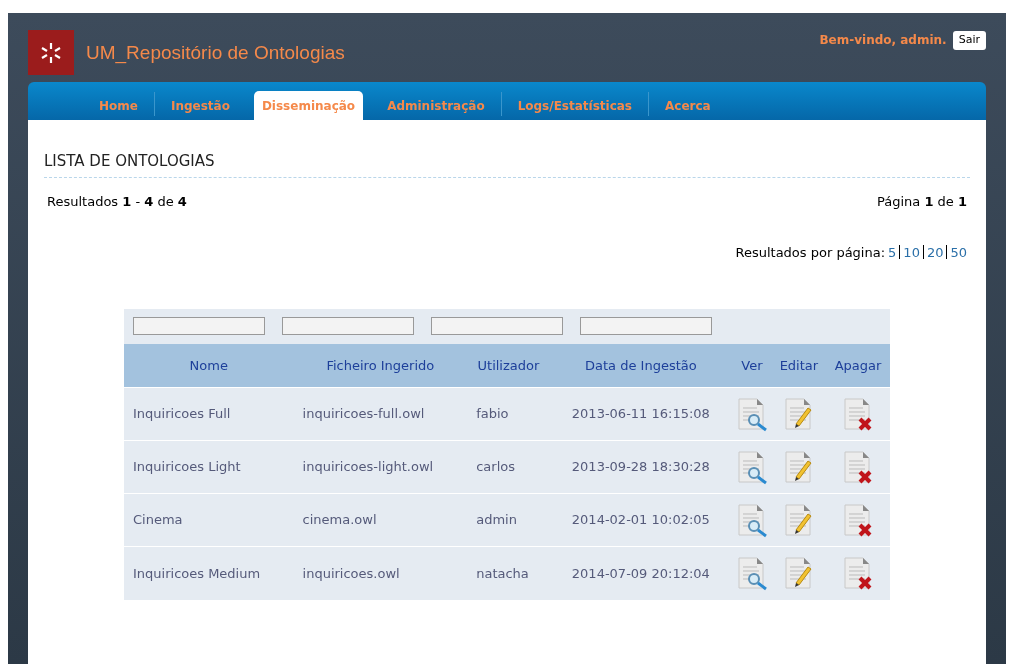  I want to click on table-cell: carlos, so click(508, 467).